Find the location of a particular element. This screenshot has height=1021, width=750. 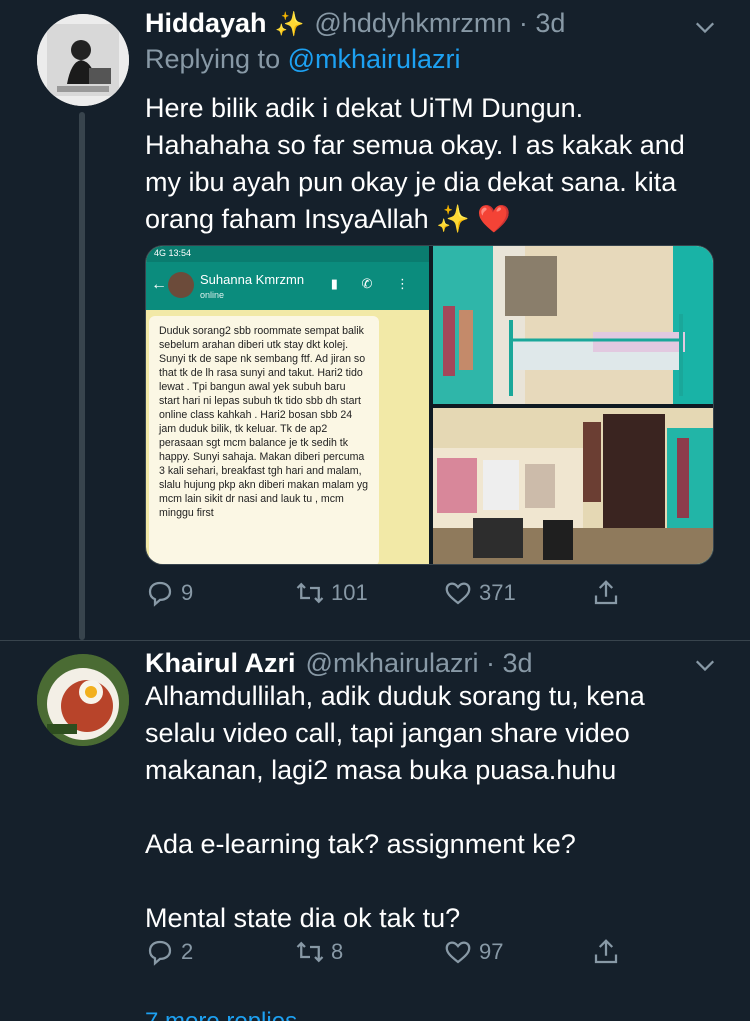

like-count: 97 is located at coordinates (491, 951).